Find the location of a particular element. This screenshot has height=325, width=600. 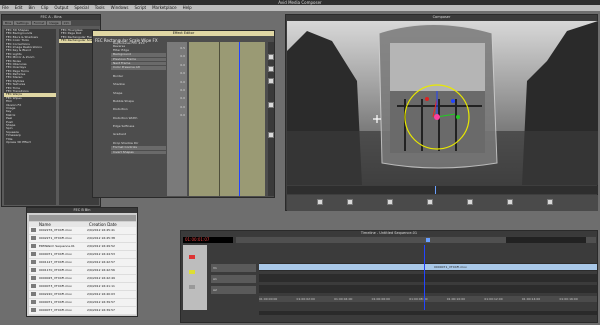

step-forward-button is located at coordinates (430, 202).